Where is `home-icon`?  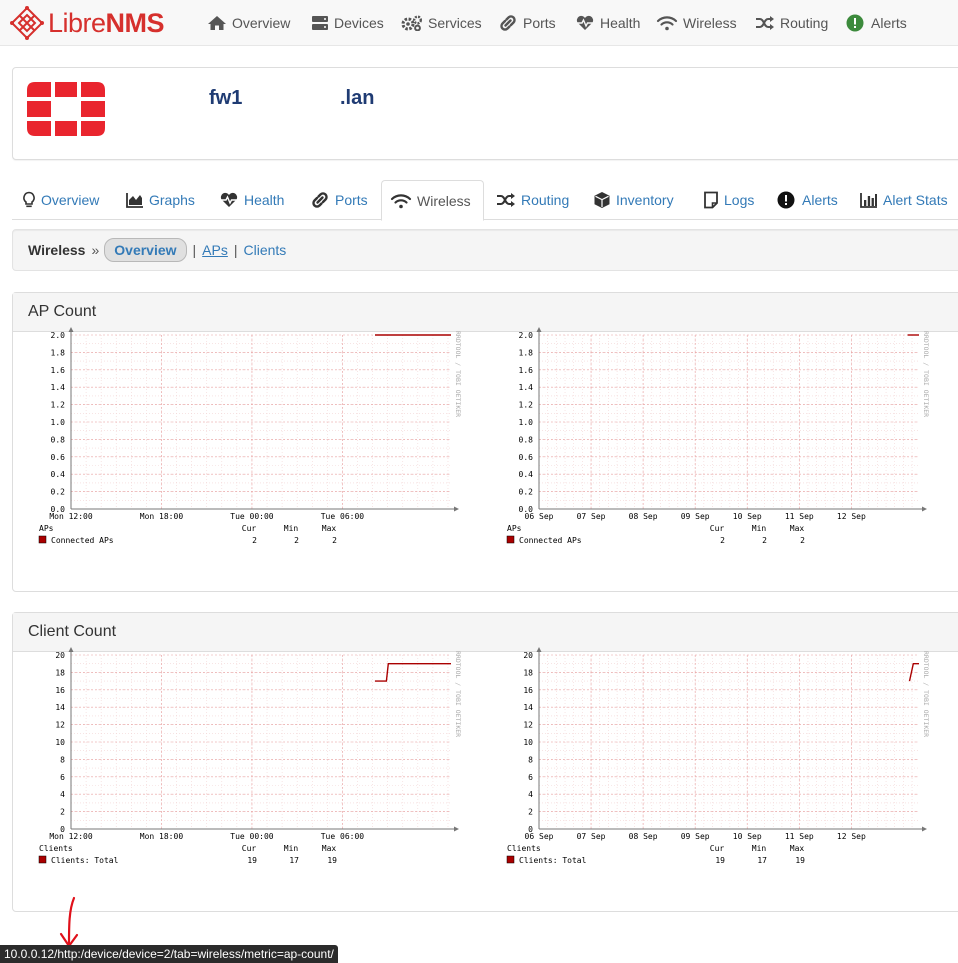
home-icon is located at coordinates (217, 23).